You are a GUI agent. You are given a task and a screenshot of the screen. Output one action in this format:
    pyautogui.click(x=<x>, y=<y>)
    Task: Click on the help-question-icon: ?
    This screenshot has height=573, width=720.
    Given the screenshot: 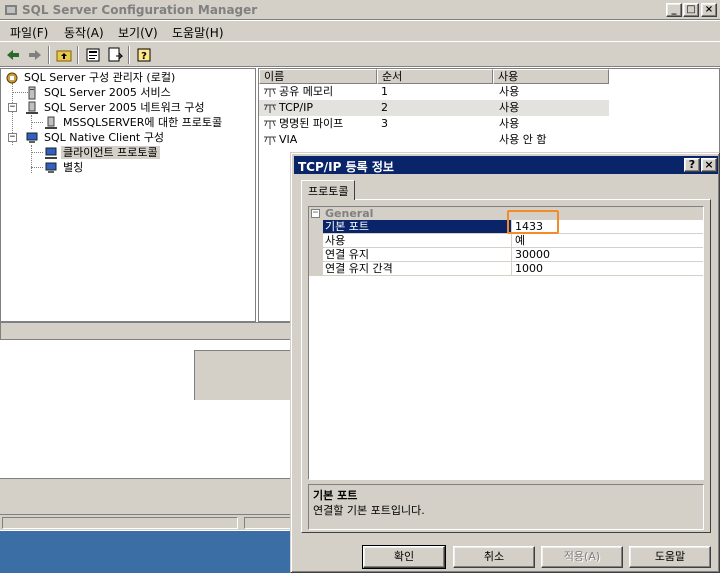 What is the action you would take?
    pyautogui.click(x=692, y=164)
    